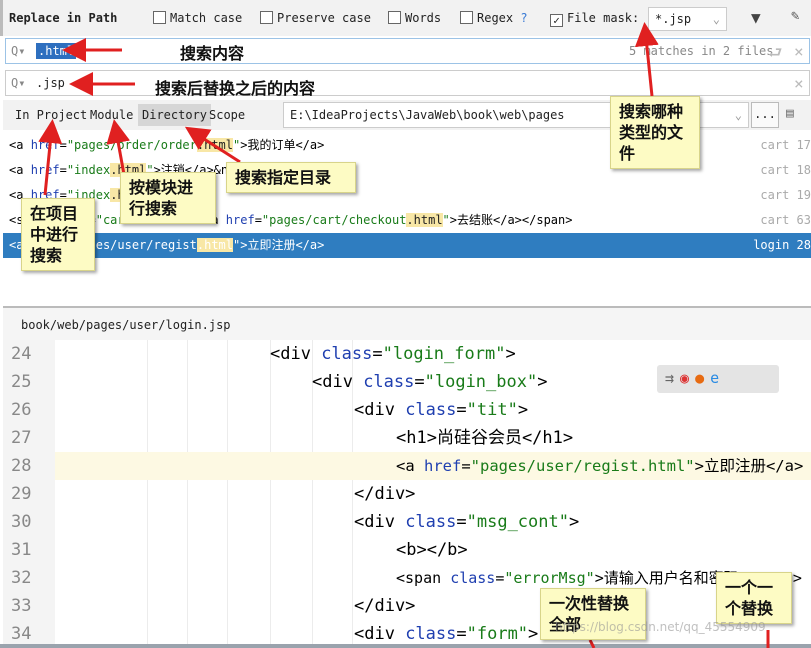  What do you see at coordinates (50, 157) in the screenshot?
I see `arrow-project` at bounding box center [50, 157].